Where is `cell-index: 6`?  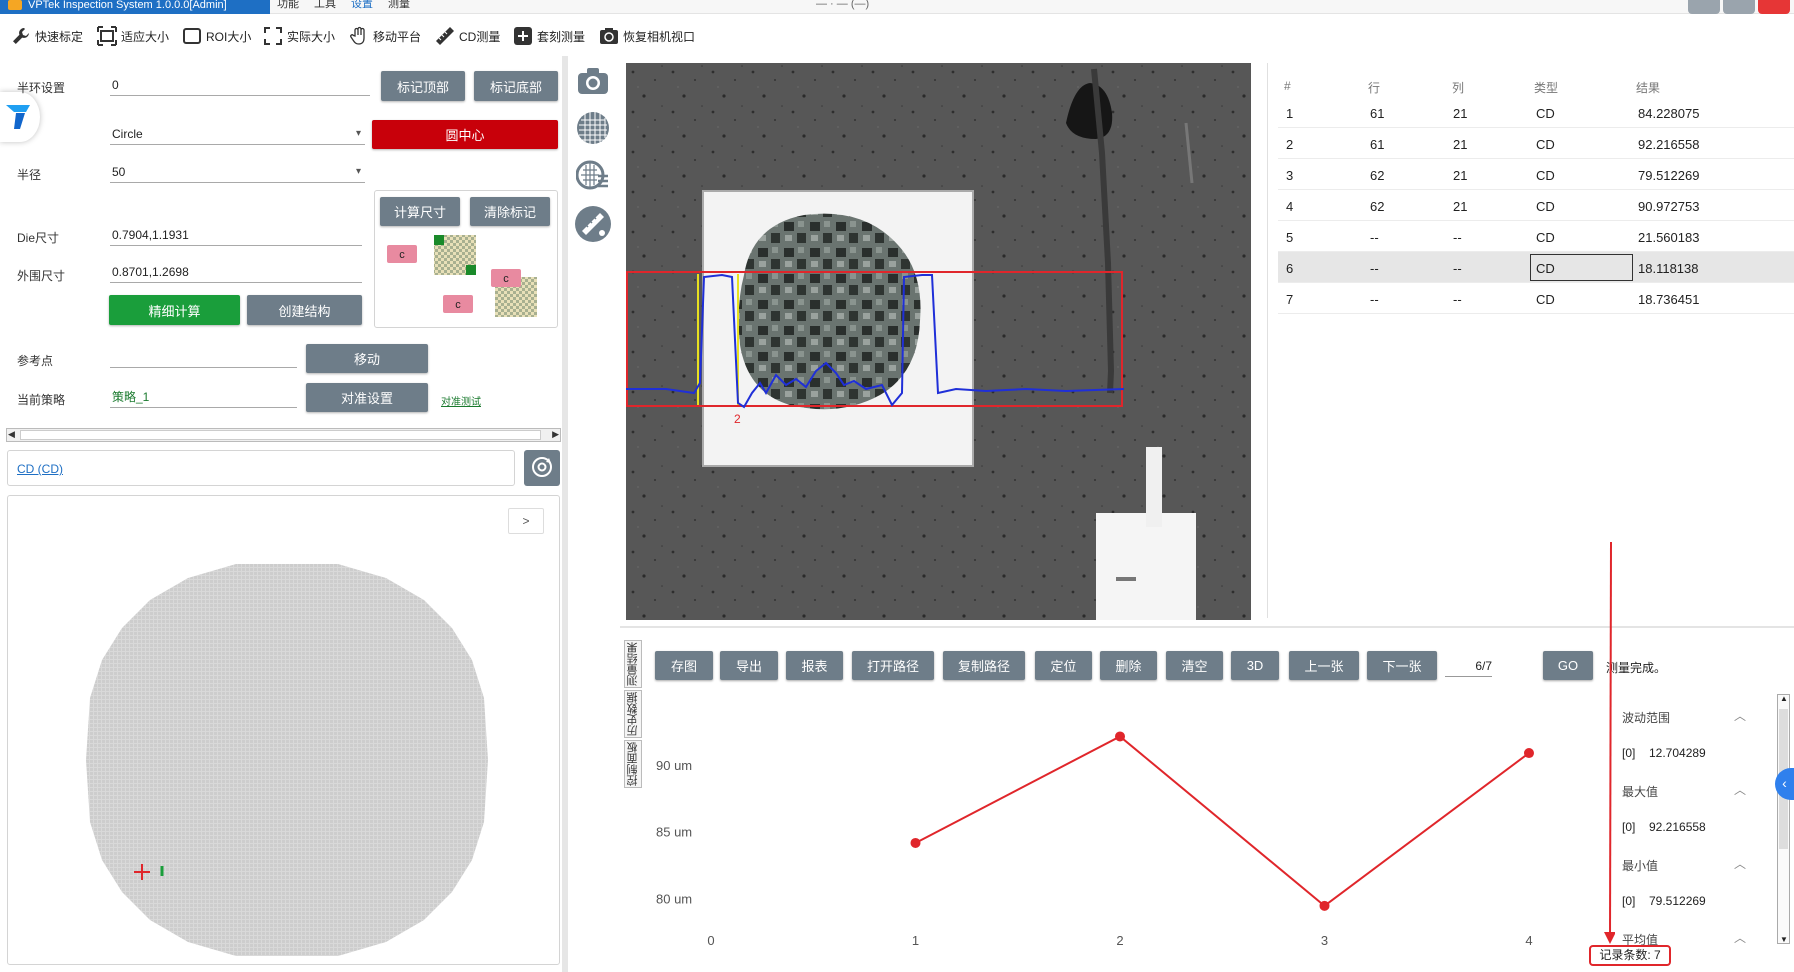 cell-index: 6 is located at coordinates (1290, 268).